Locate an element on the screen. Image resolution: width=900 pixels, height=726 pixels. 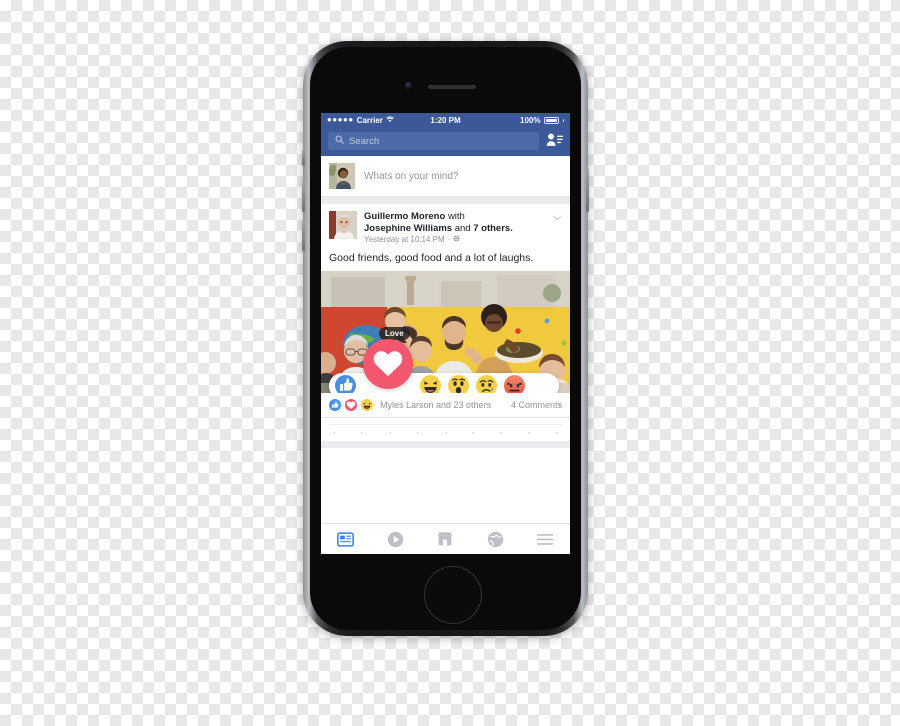
earpiece-speaker is located at coordinates (452, 87).